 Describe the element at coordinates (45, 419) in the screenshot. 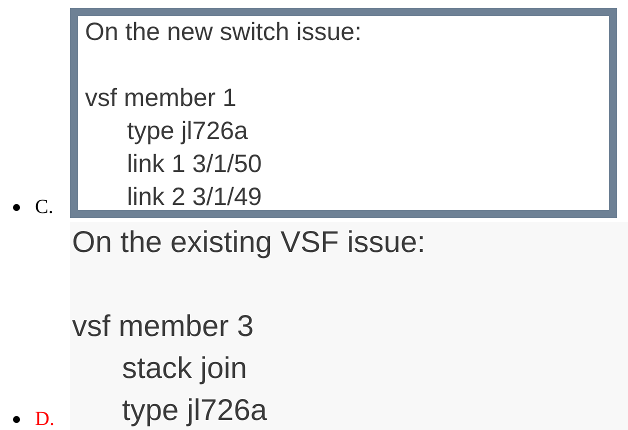

I see `option-letter: D.` at that location.